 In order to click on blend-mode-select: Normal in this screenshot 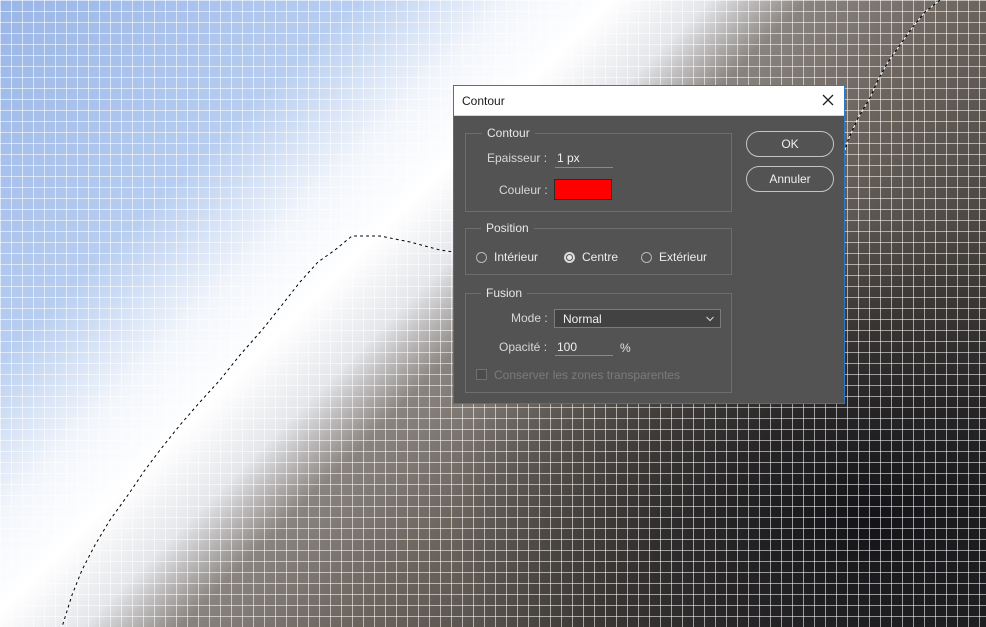, I will do `click(637, 318)`.